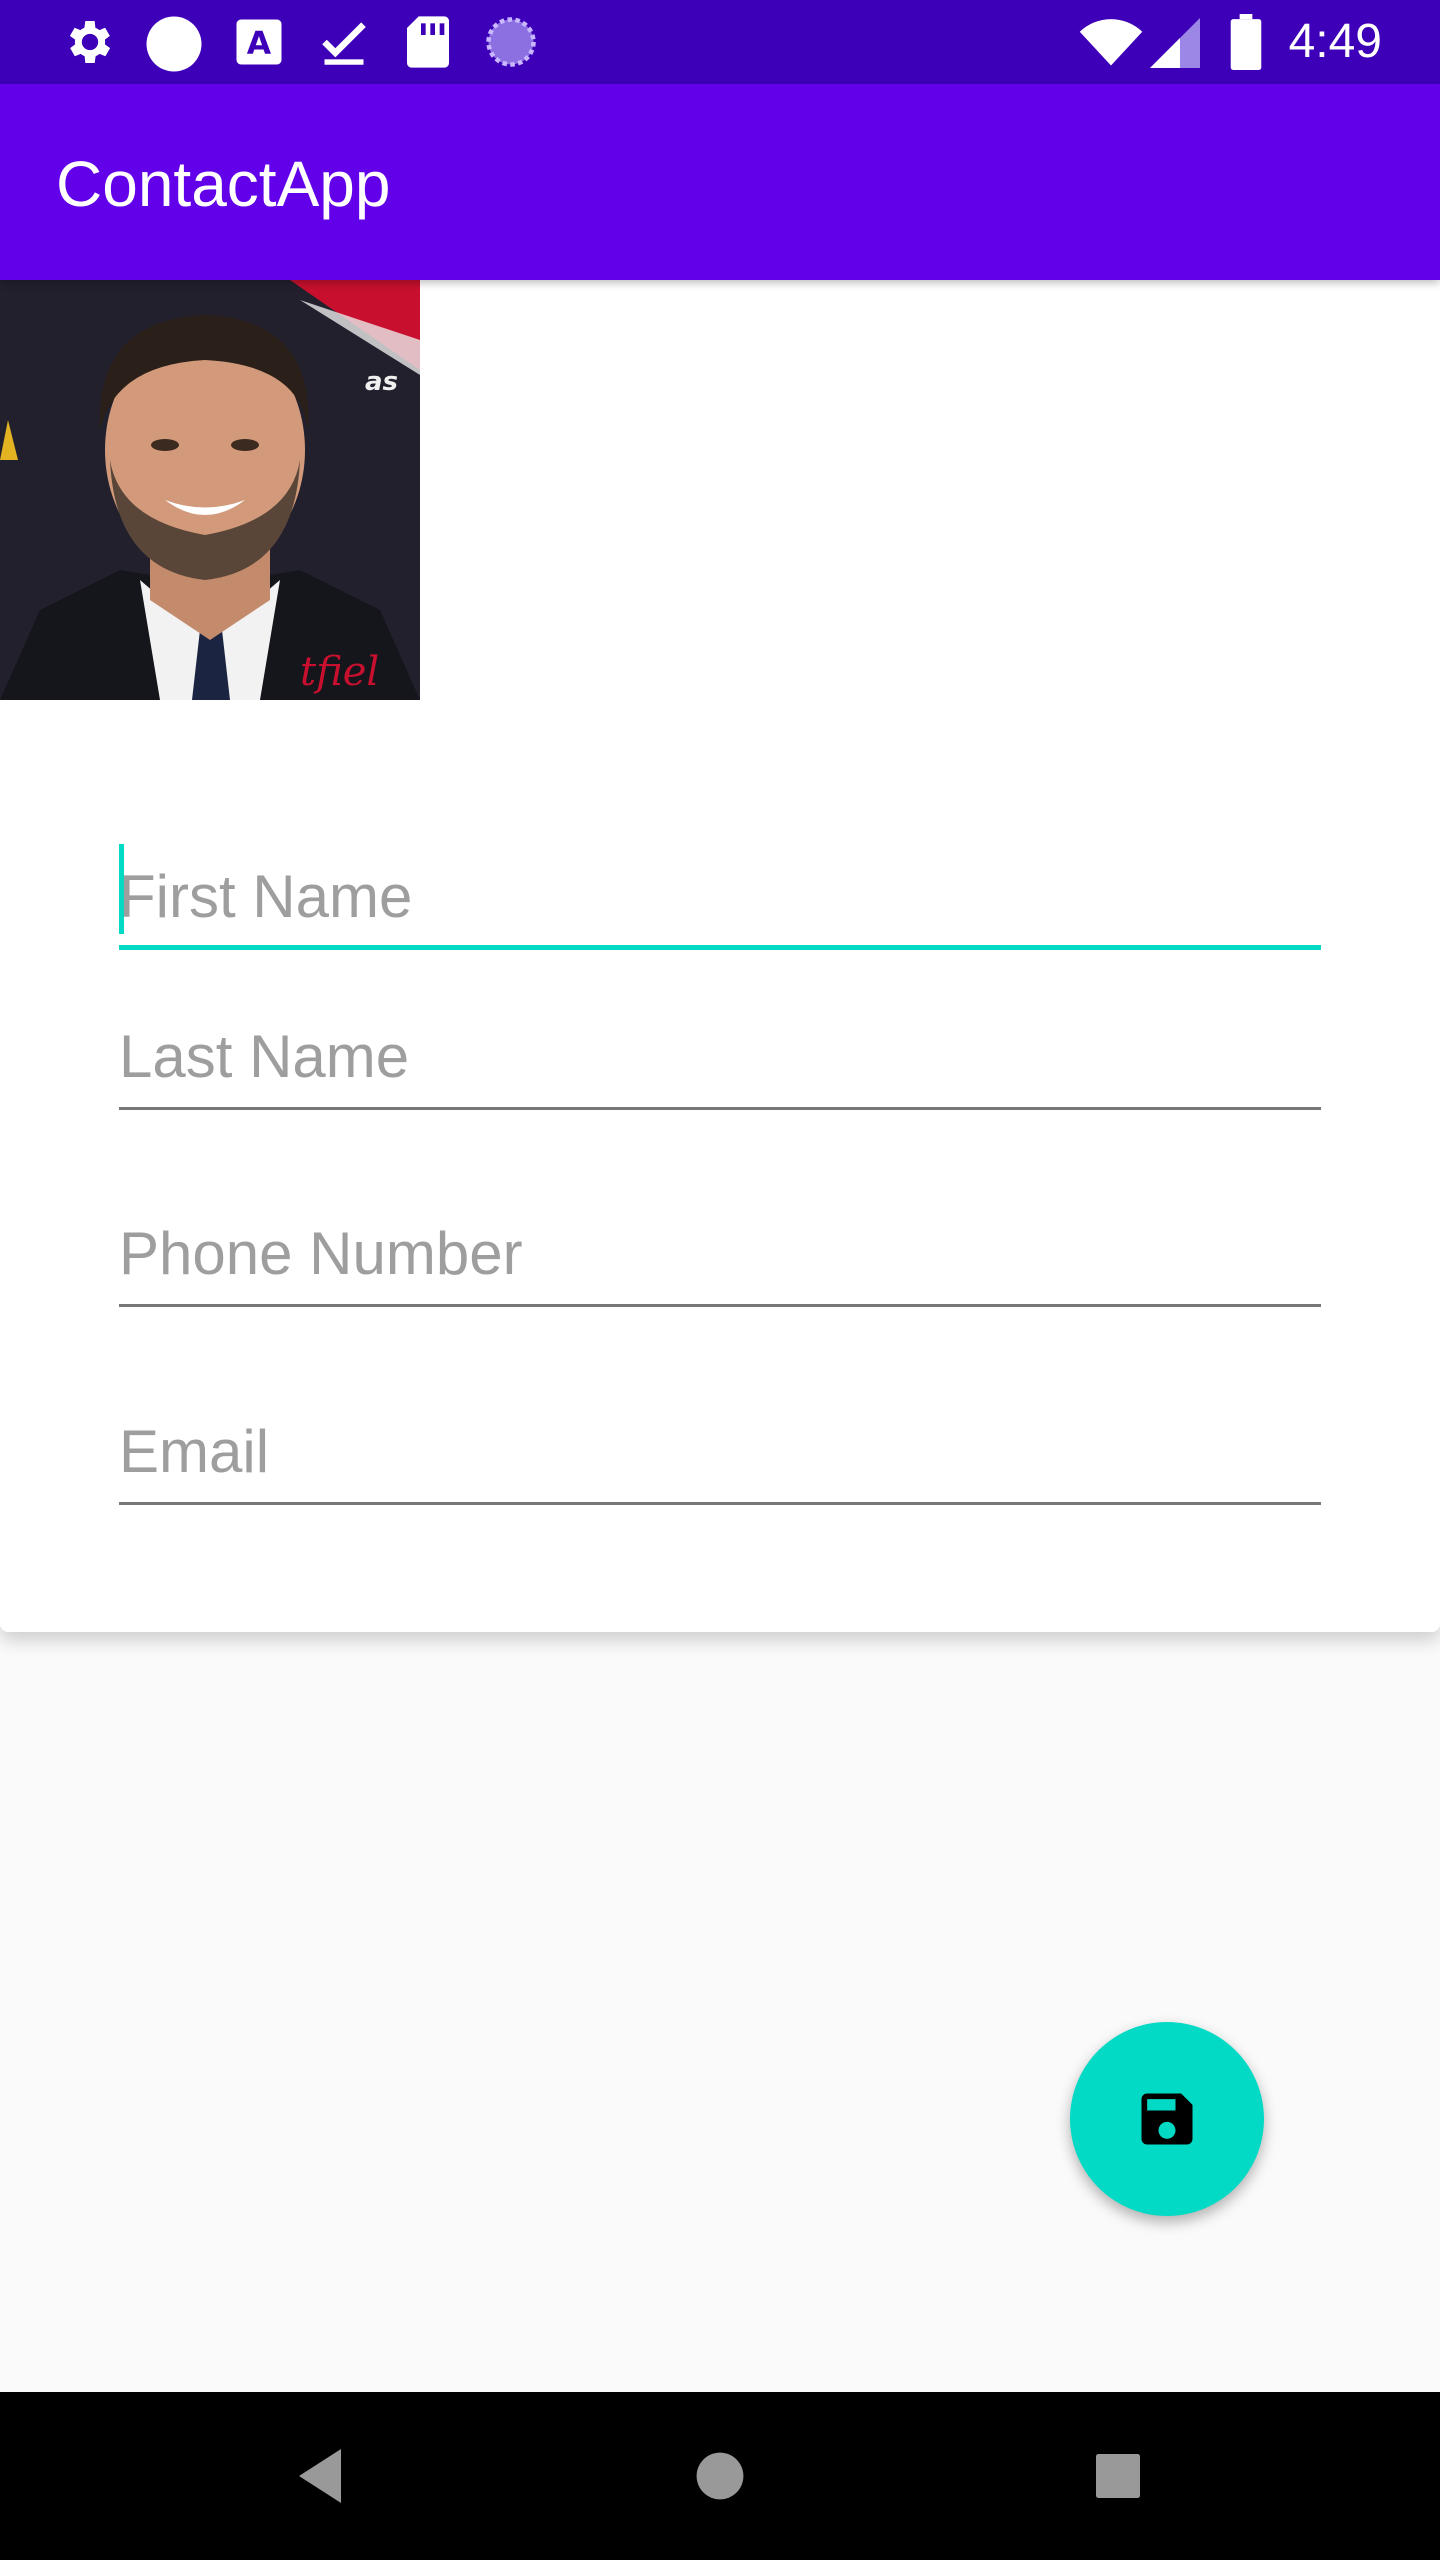  Describe the element at coordinates (1335, 41) in the screenshot. I see `status-time: 4:49` at that location.